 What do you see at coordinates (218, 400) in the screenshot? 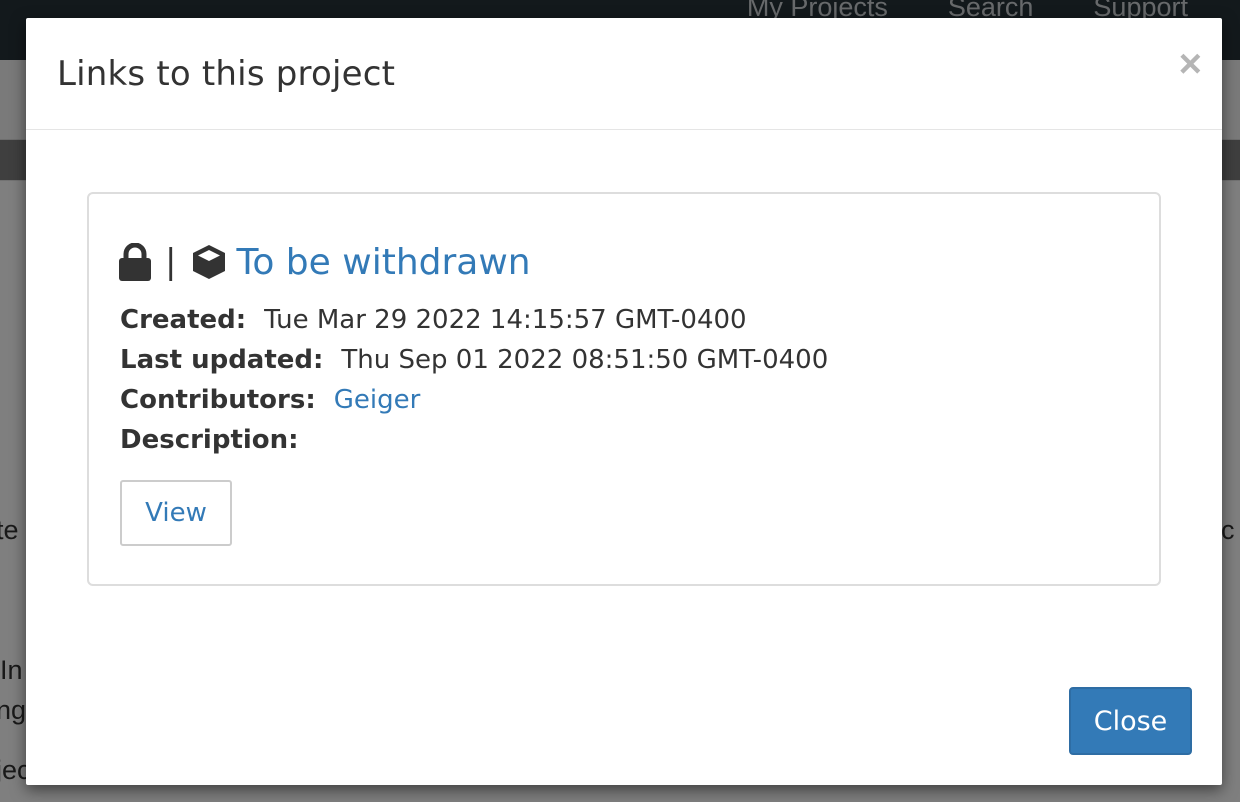
I see `contributors-label: Contributors:` at bounding box center [218, 400].